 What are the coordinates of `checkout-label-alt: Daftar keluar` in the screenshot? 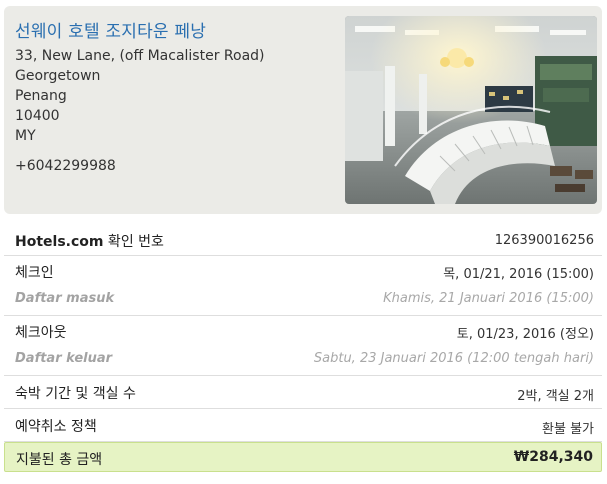 It's located at (64, 358).